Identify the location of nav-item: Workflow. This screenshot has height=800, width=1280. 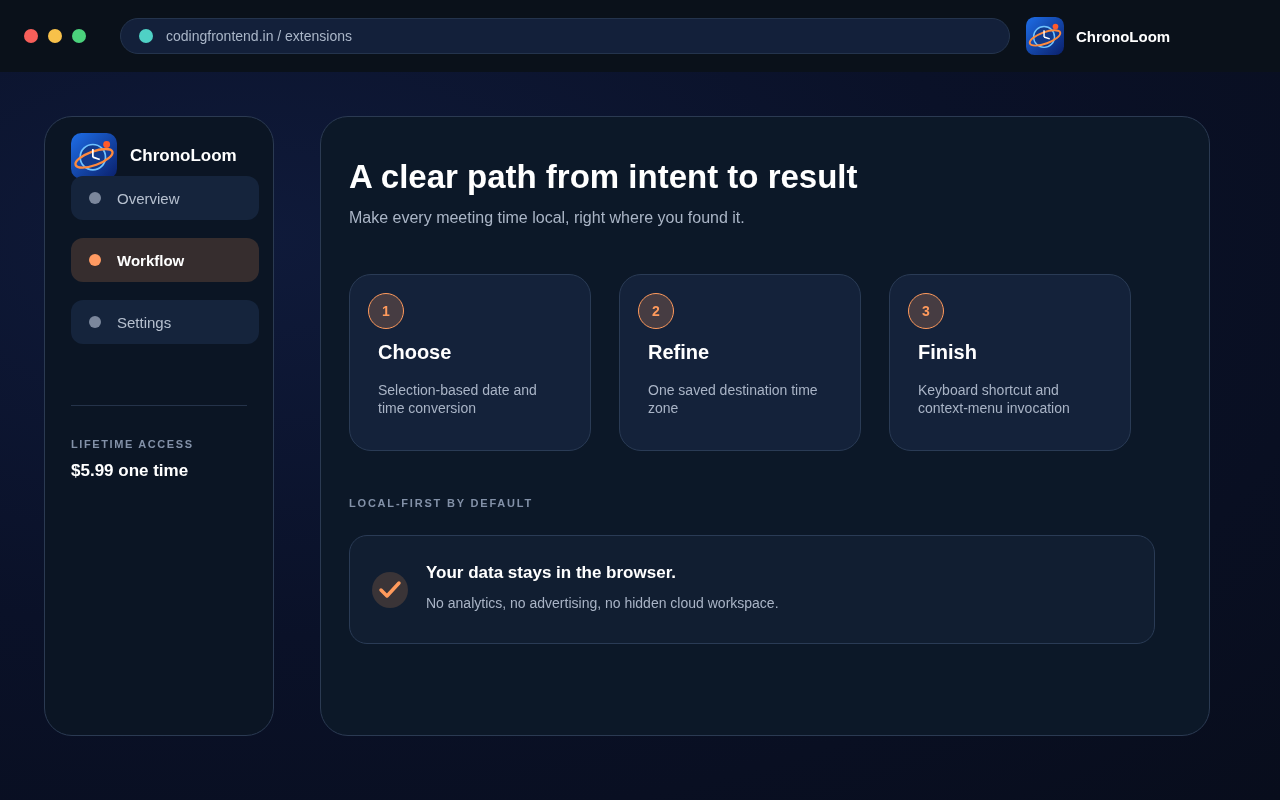
(165, 260).